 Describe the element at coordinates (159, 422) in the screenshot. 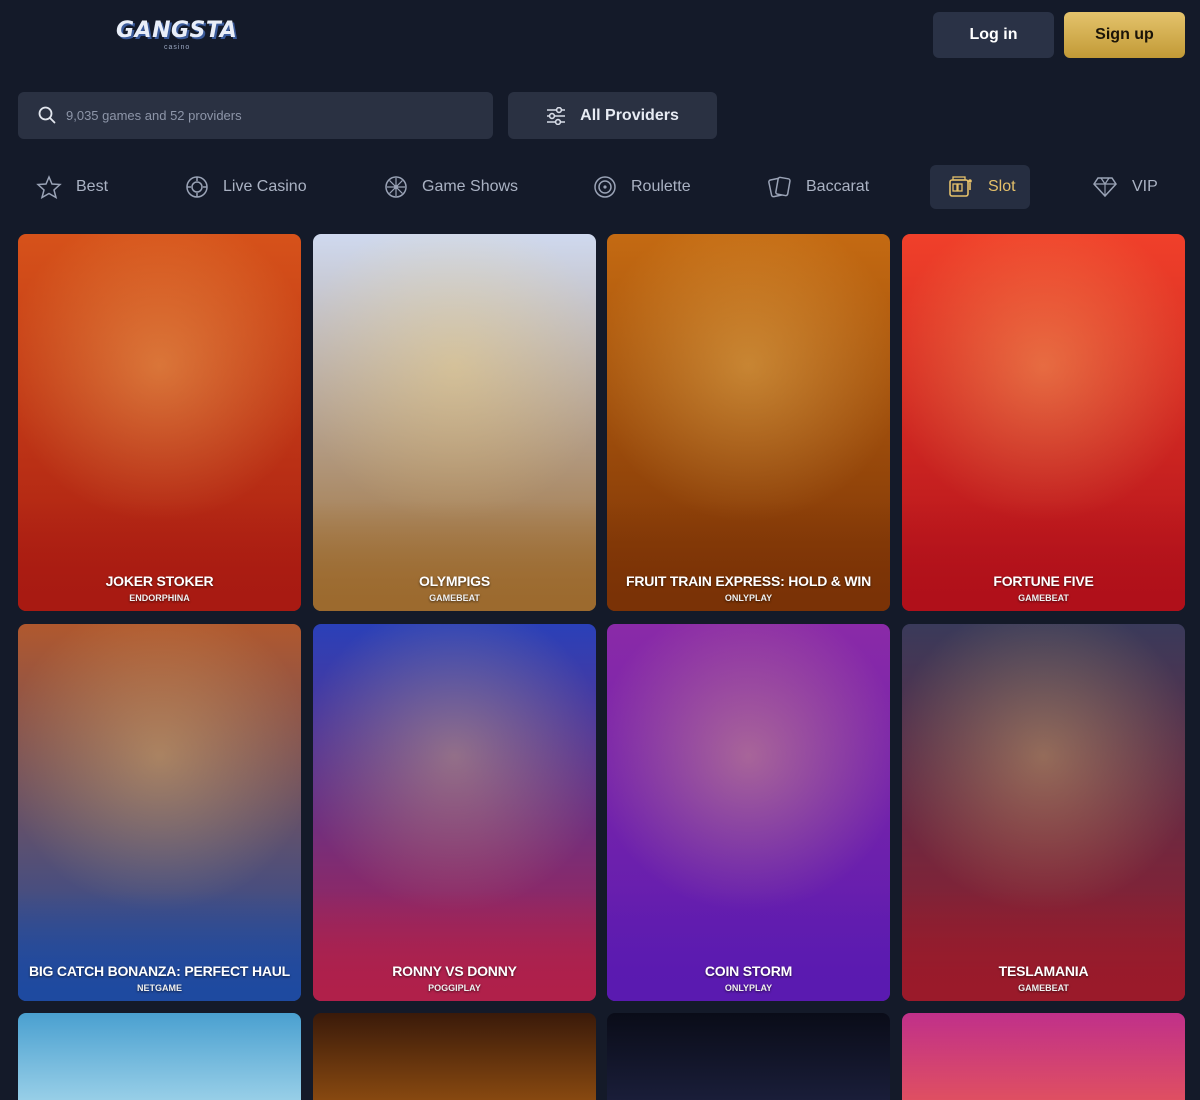

I see `game-card: JOKER STOKER ENDORPHINA` at that location.